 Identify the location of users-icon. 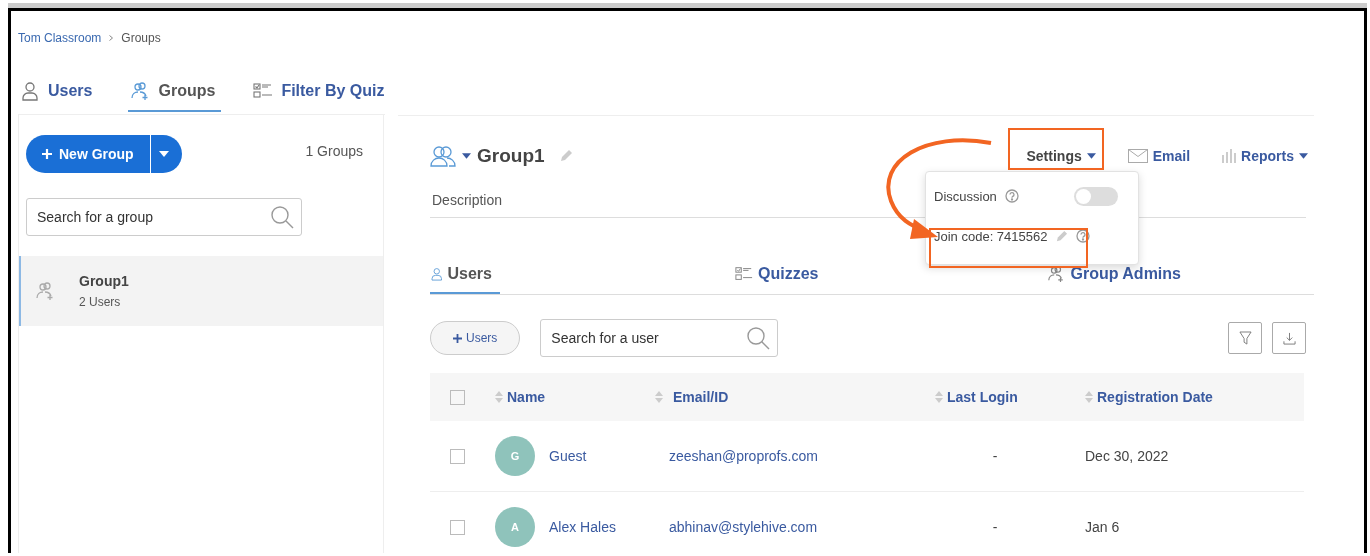
(443, 156).